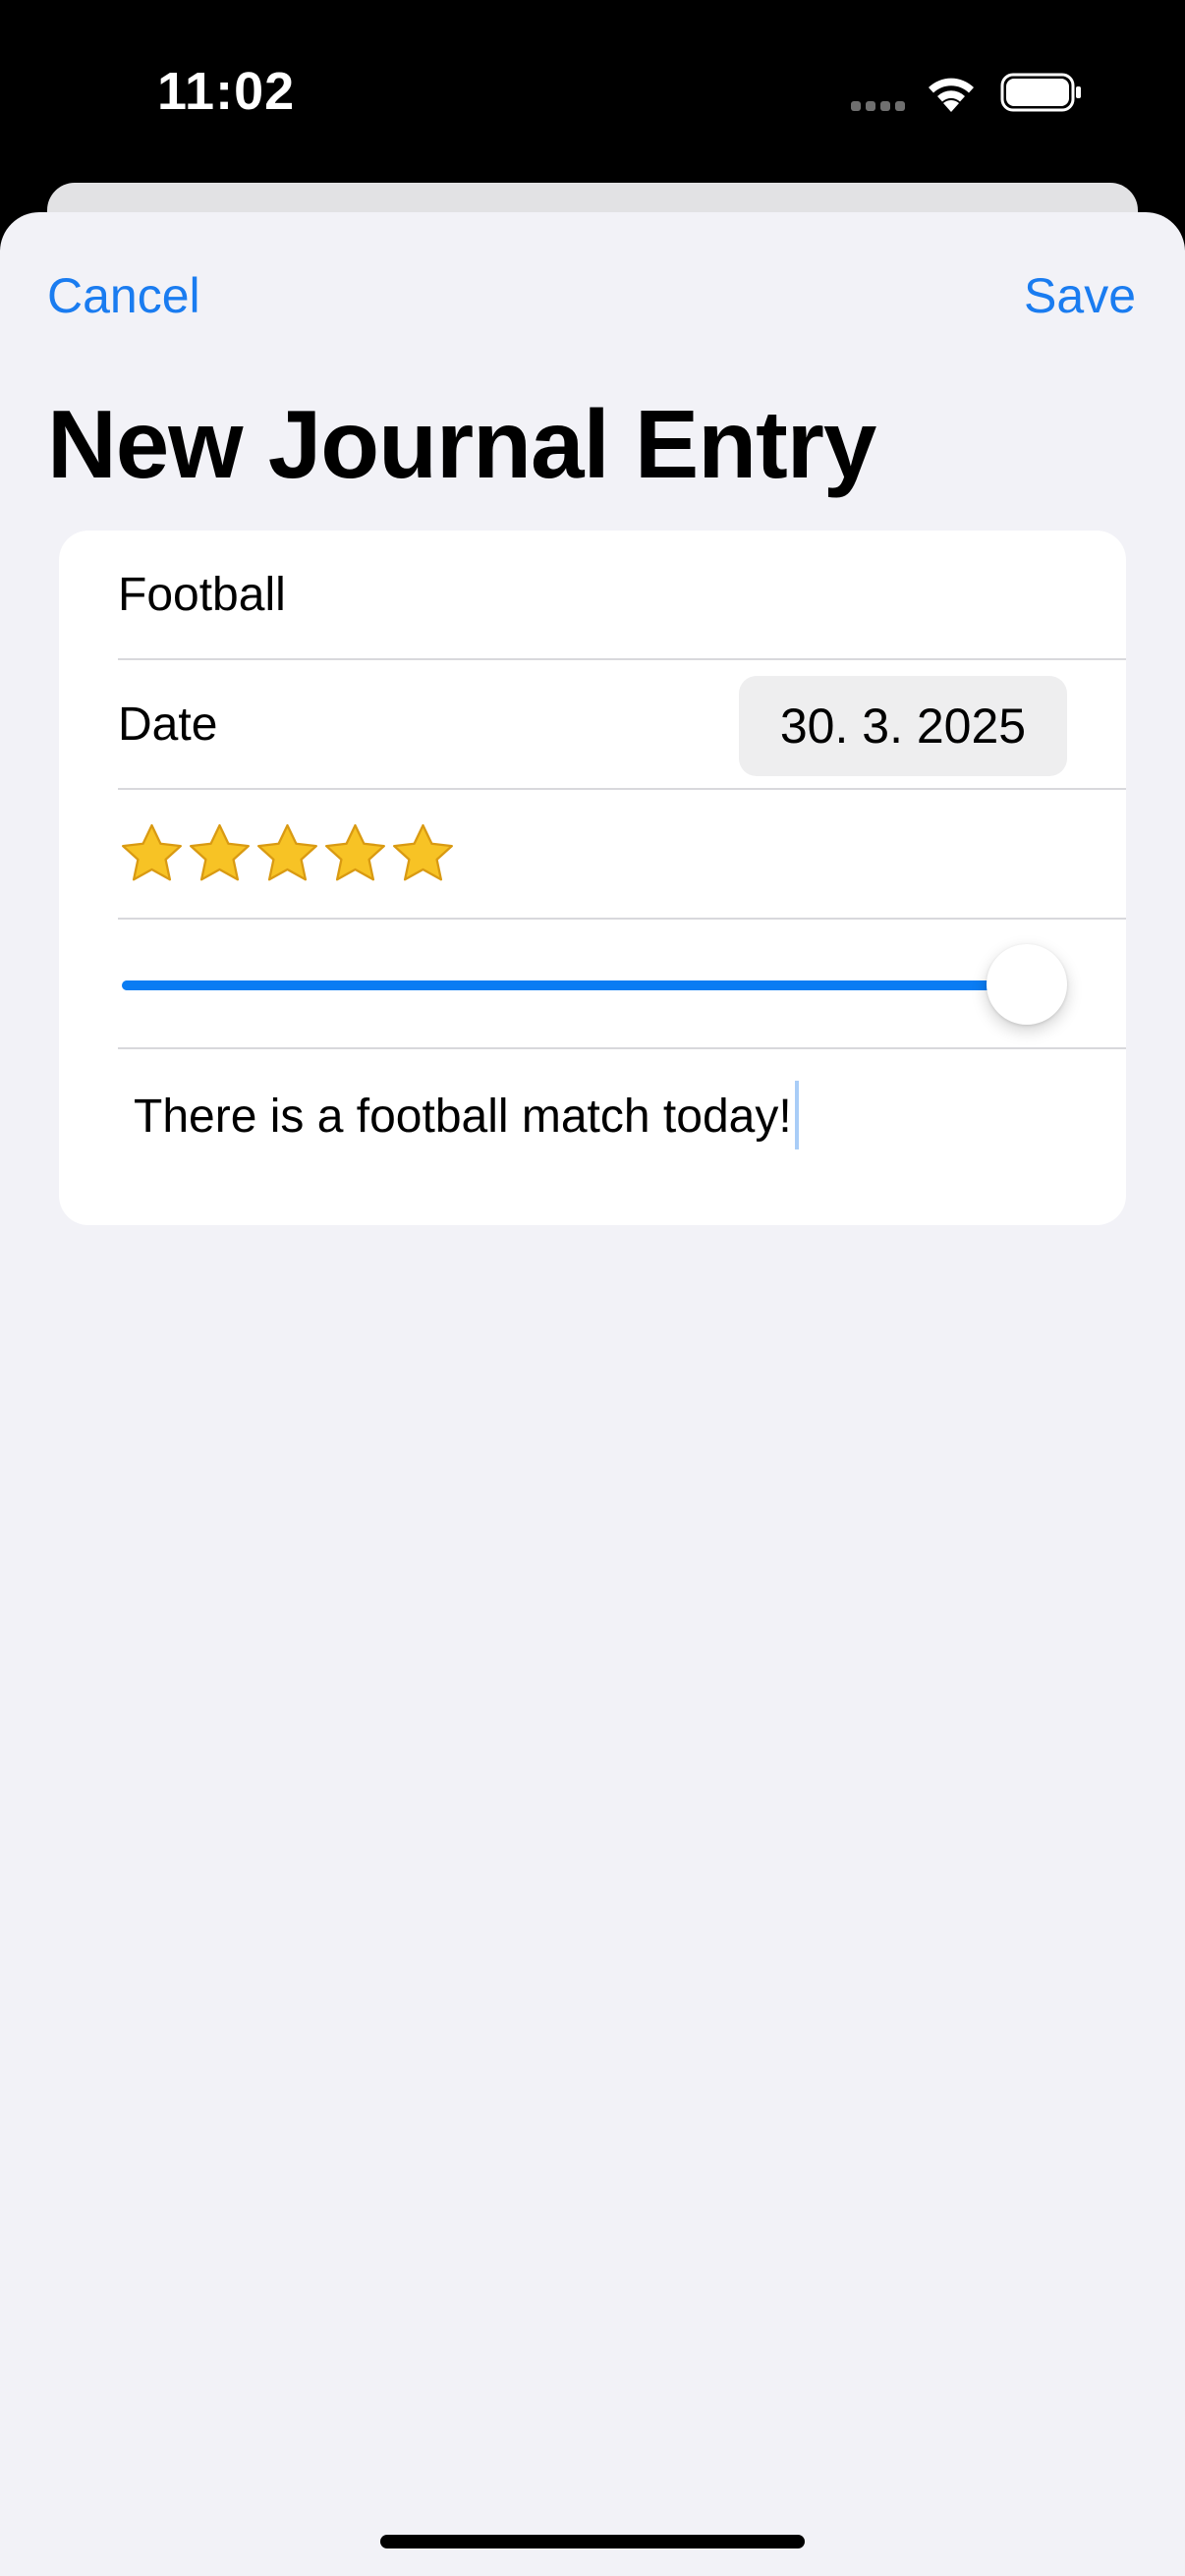  I want to click on slider-row, so click(592, 984).